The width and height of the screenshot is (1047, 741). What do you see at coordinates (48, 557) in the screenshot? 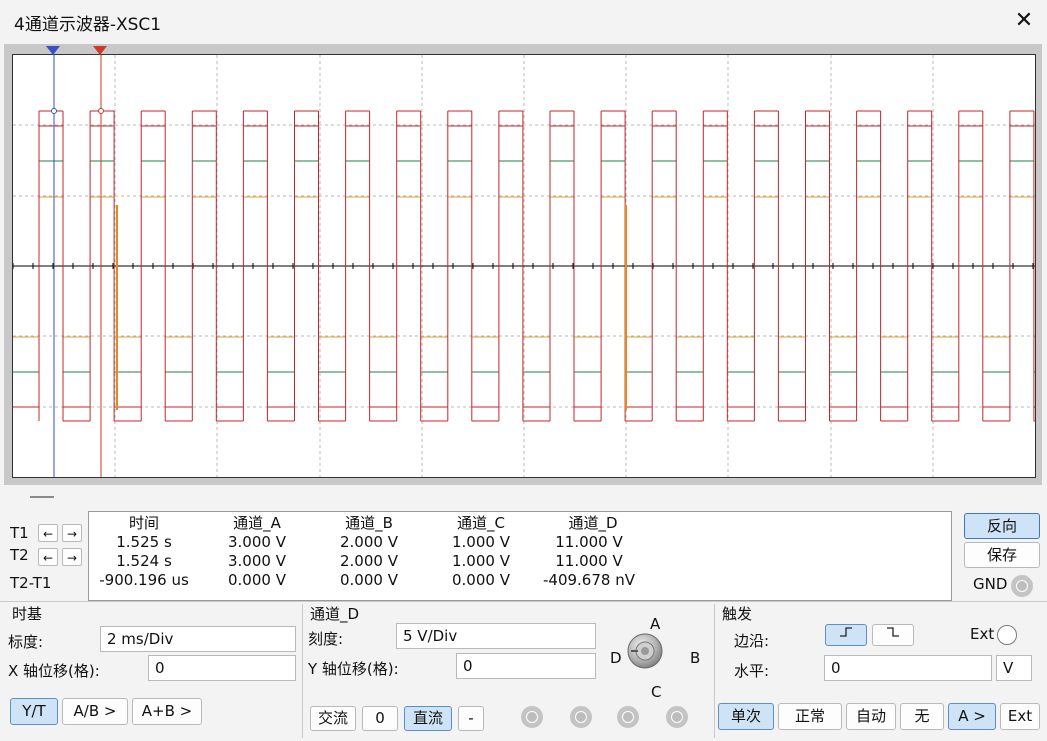
I see `t2-left-arrow-icon: ←` at bounding box center [48, 557].